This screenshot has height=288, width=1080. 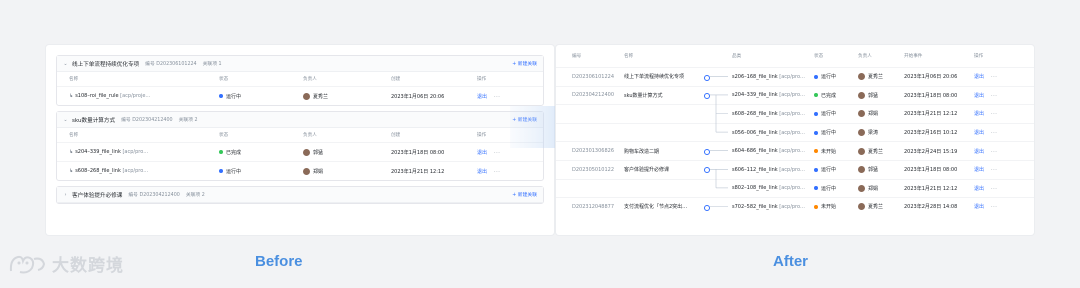 What do you see at coordinates (185, 120) in the screenshot?
I see `group-count-label: 关联项` at bounding box center [185, 120].